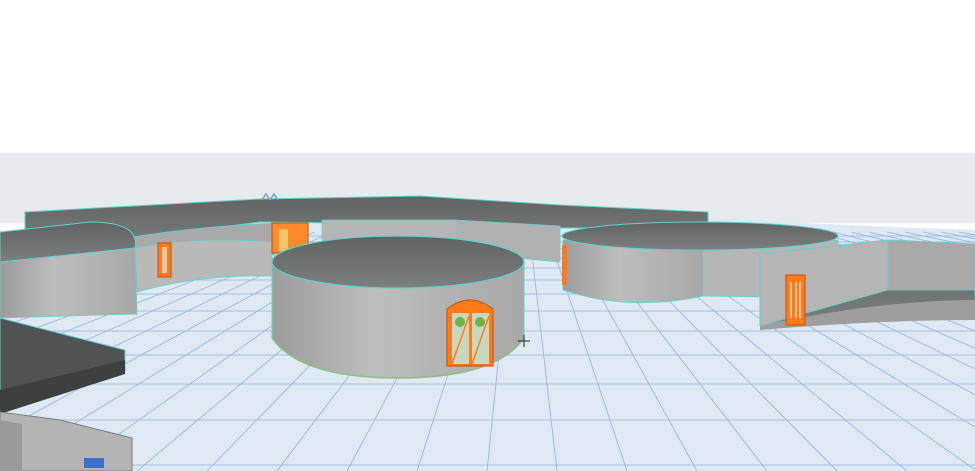 The width and height of the screenshot is (975, 471). What do you see at coordinates (470, 333) in the screenshot?
I see `central-entrance-door` at bounding box center [470, 333].